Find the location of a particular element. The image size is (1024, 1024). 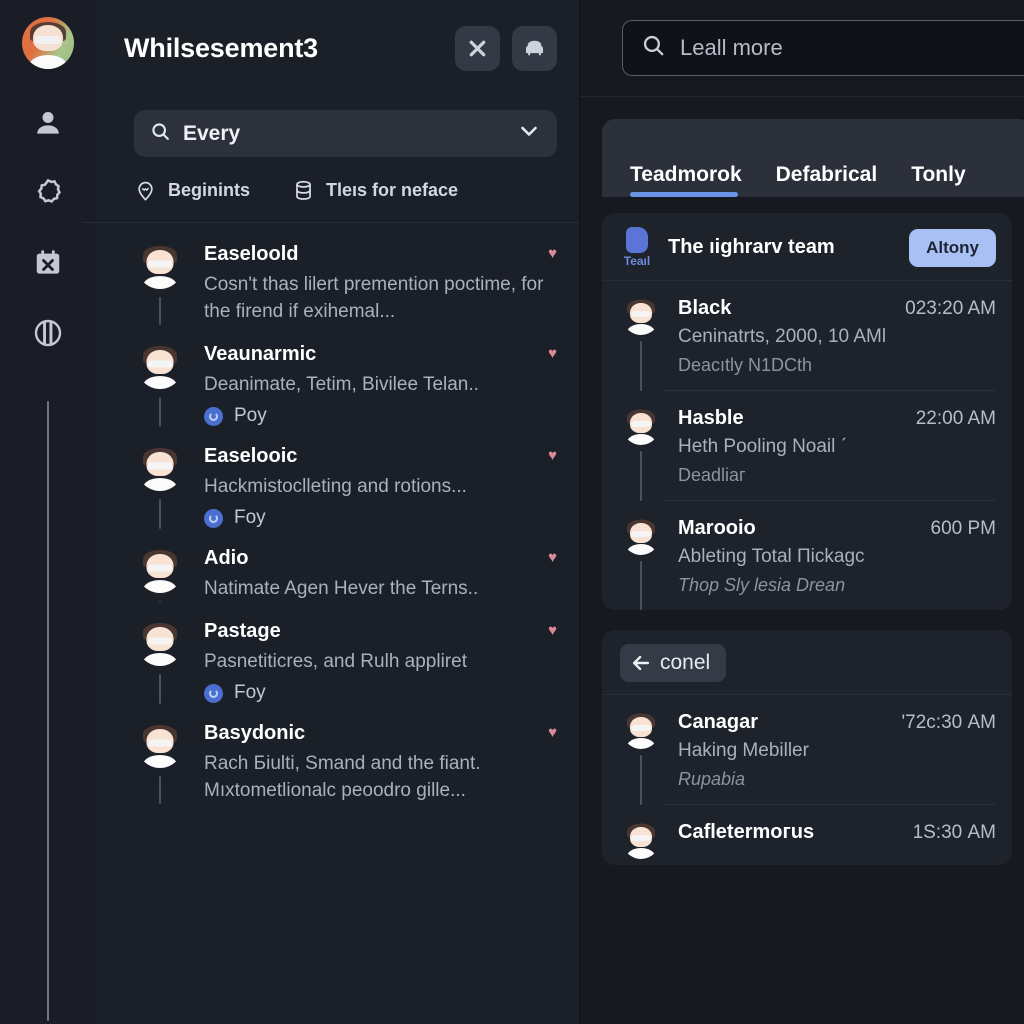

message-line-2: Deadliaг is located at coordinates (712, 475).